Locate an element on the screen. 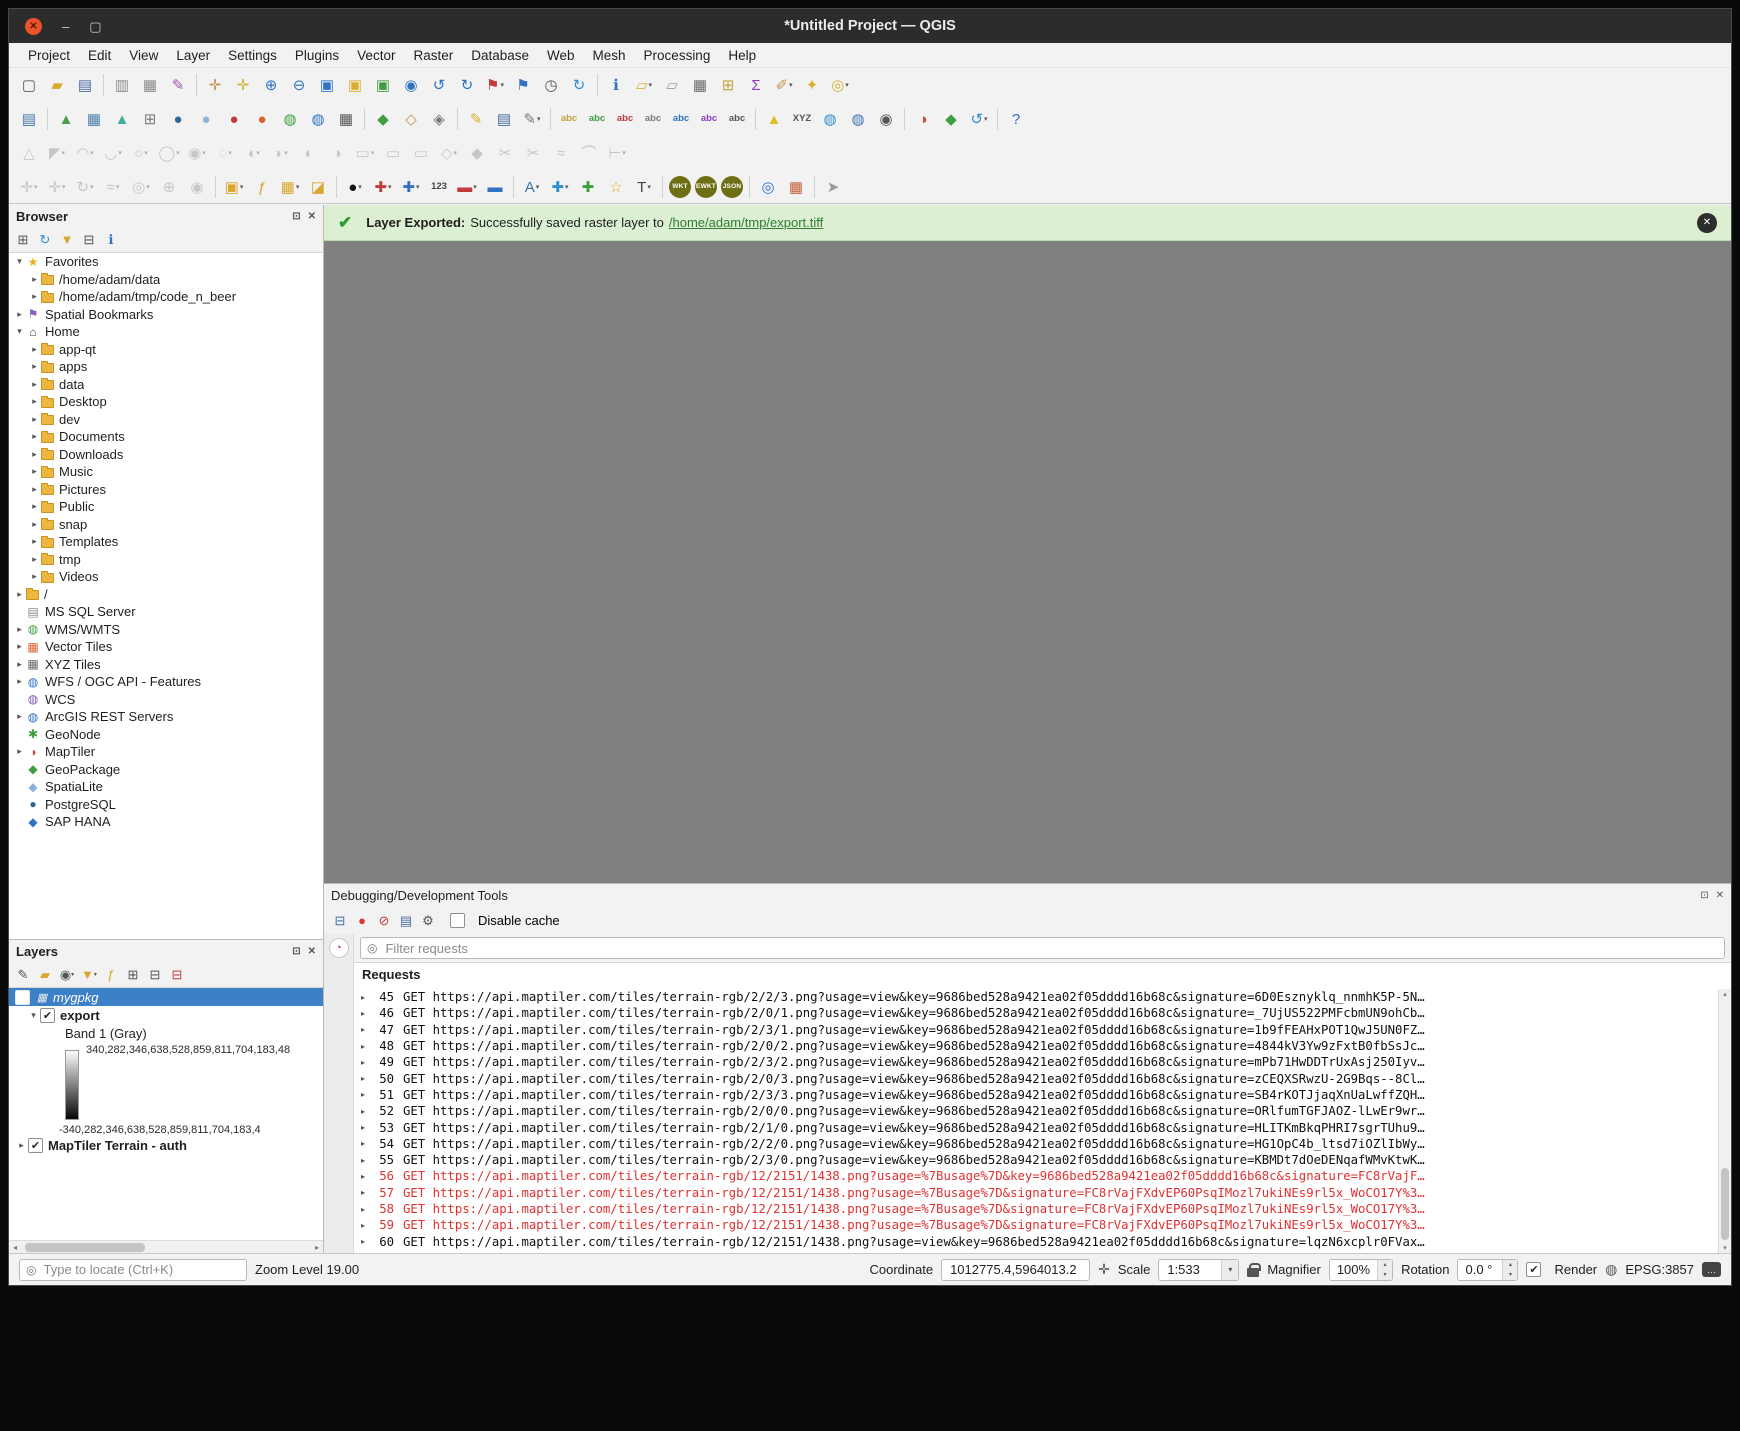  browser-item-dev: ▸ dev is located at coordinates (166, 420).